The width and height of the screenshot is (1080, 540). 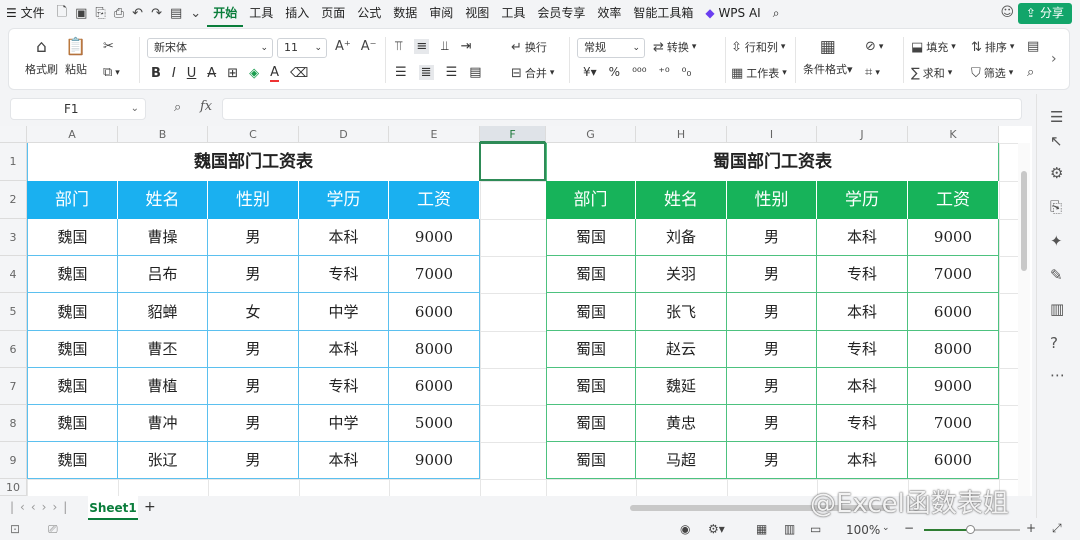 I want to click on column-header-b: B, so click(x=163, y=134).